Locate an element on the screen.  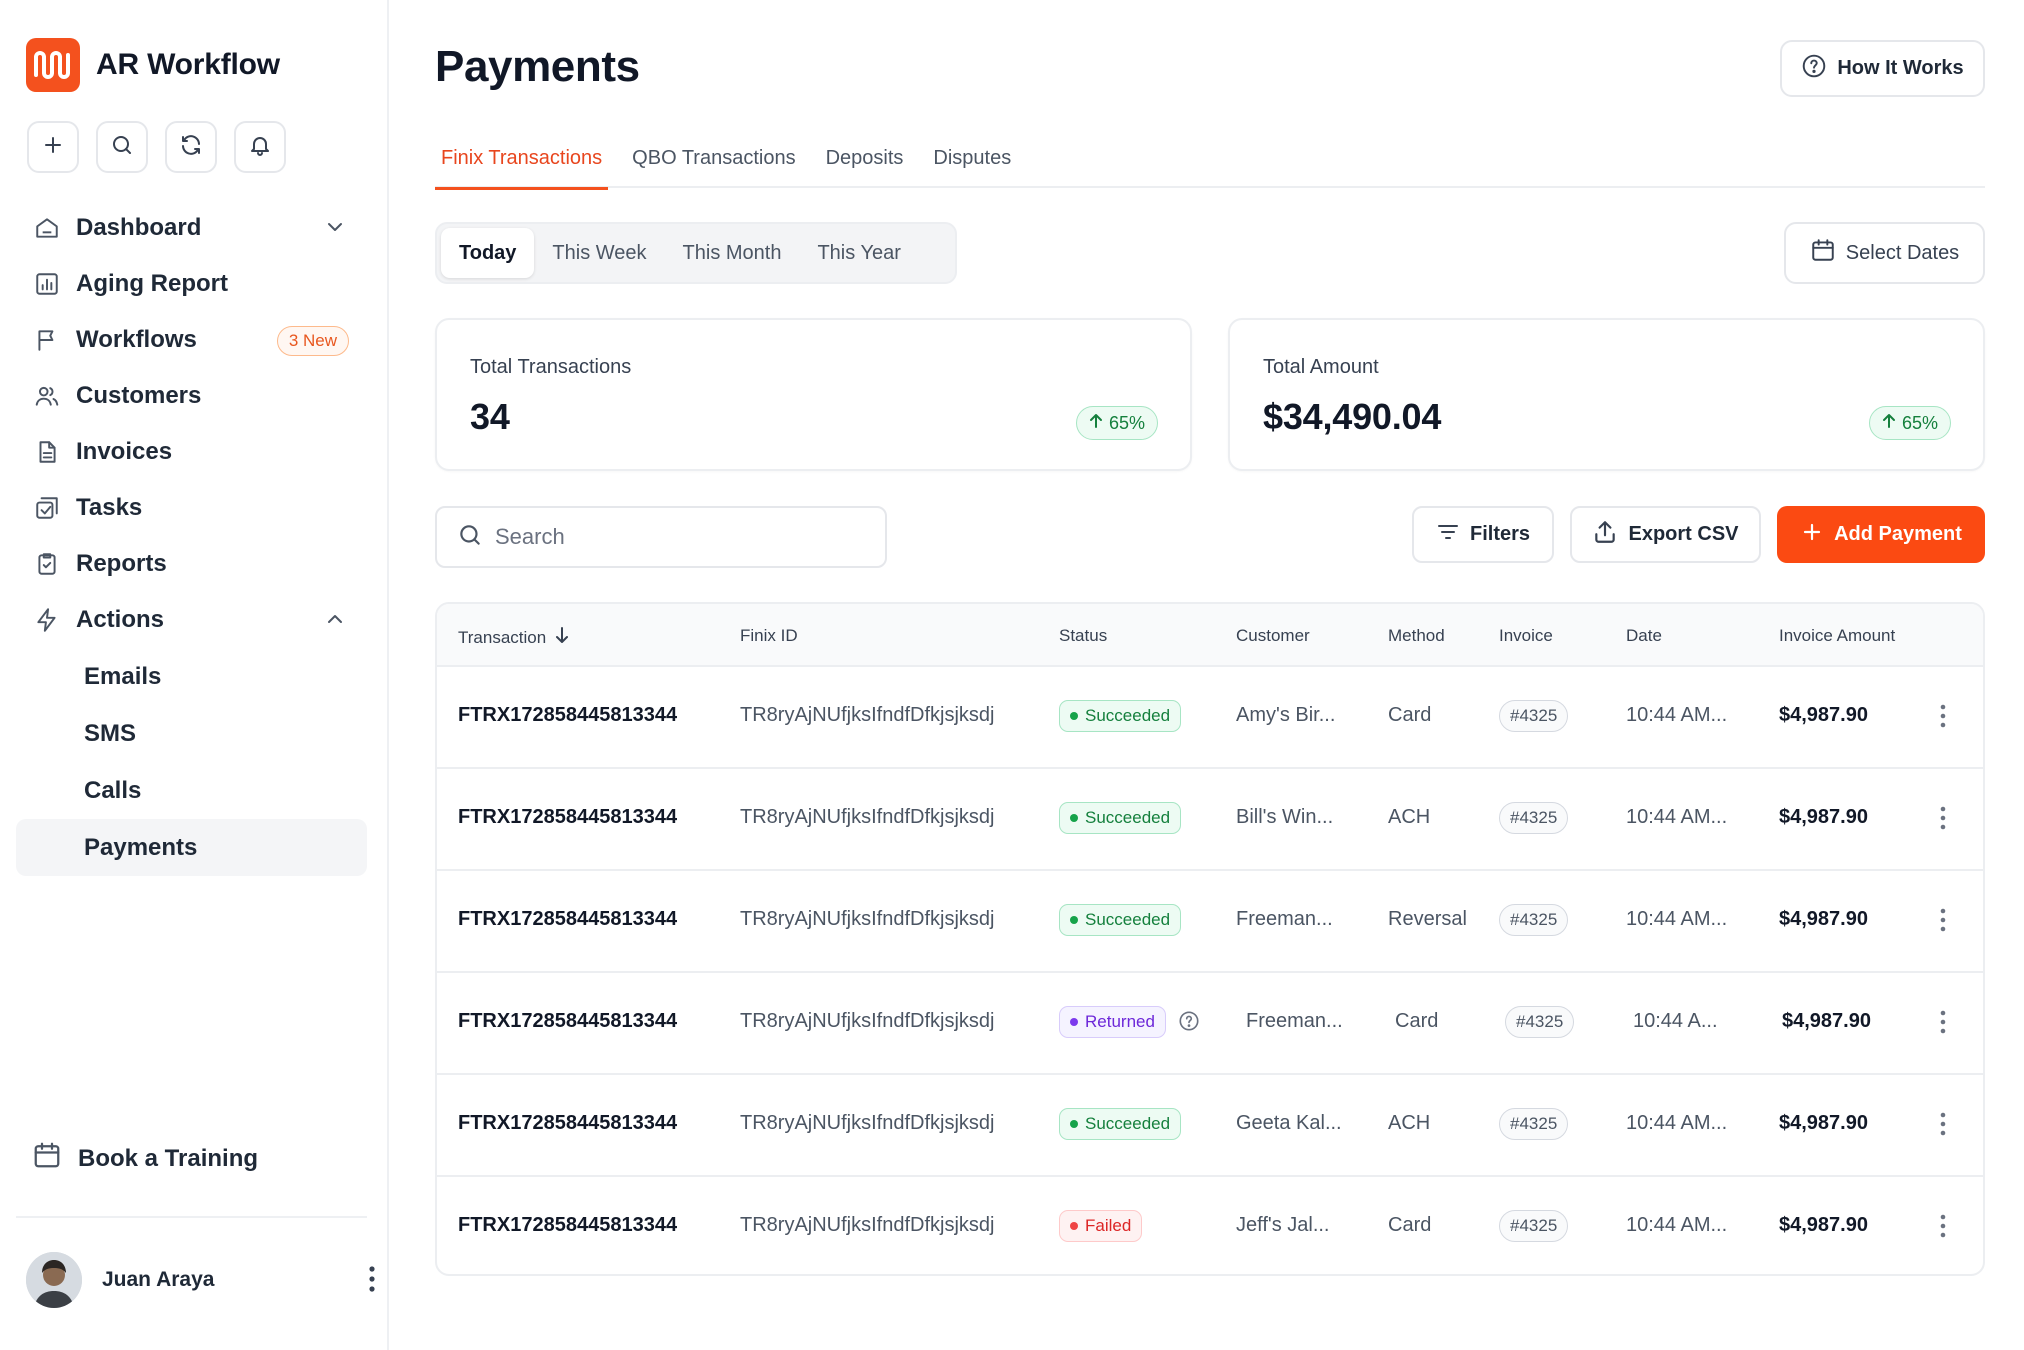
status-label: Failed is located at coordinates (1108, 1225).